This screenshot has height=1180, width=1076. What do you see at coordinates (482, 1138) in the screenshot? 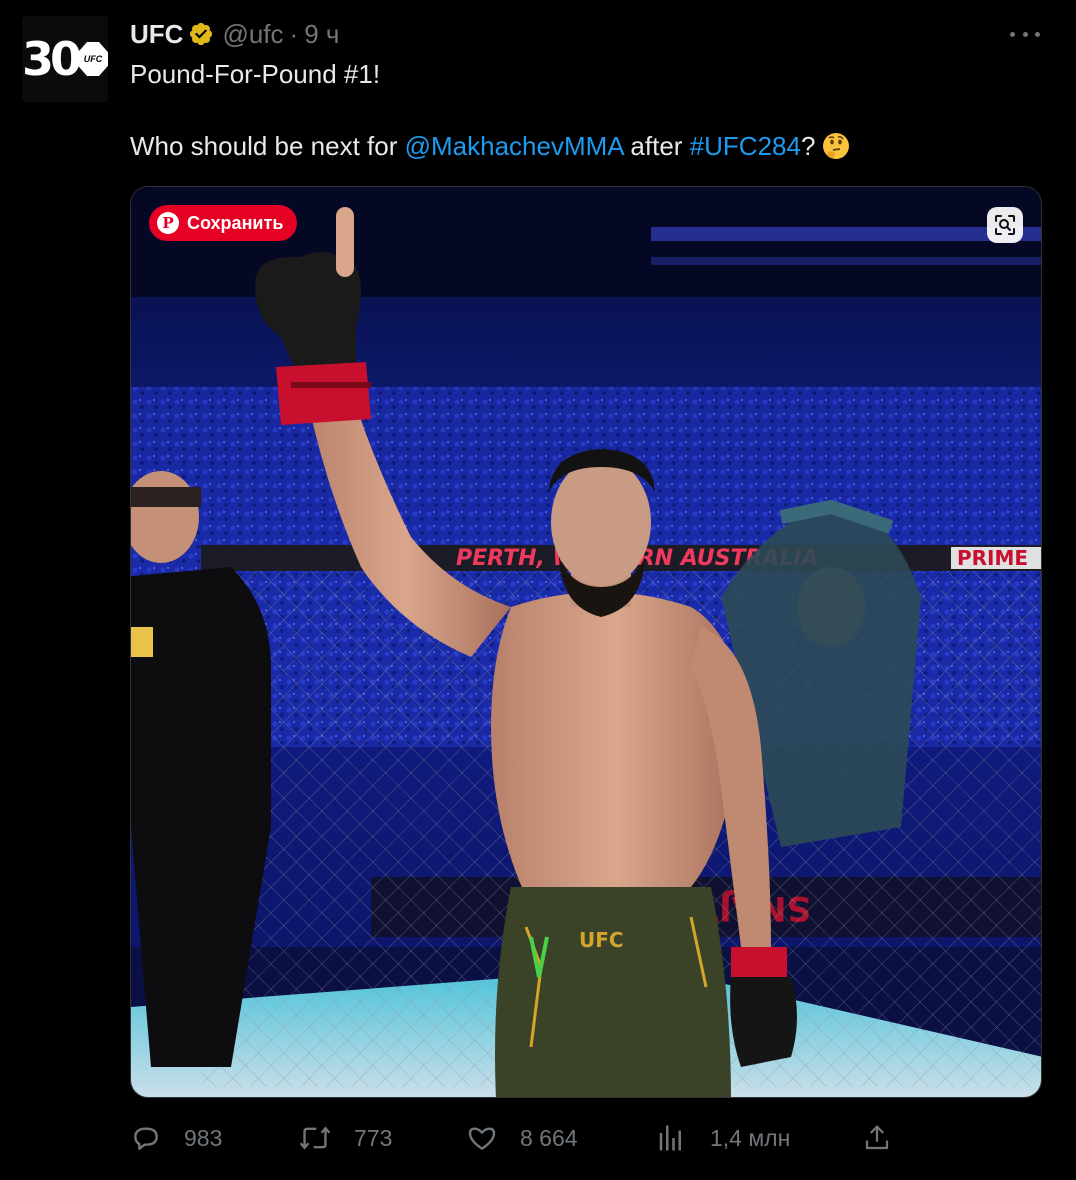
I see `heart-icon` at bounding box center [482, 1138].